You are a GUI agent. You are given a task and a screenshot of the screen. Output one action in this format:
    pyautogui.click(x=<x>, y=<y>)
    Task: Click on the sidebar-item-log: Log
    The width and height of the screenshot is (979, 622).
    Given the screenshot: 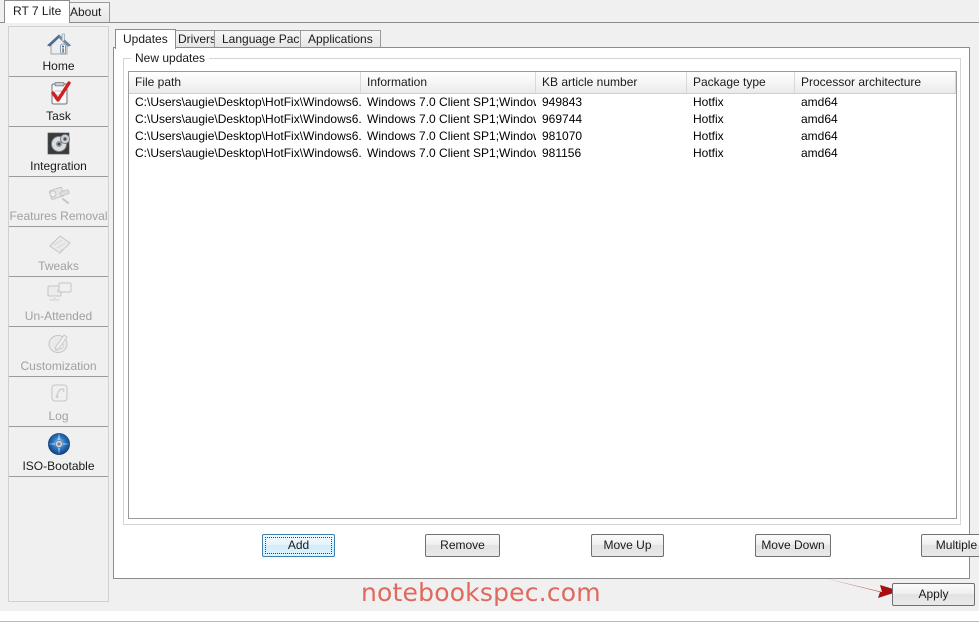 What is the action you would take?
    pyautogui.click(x=58, y=402)
    